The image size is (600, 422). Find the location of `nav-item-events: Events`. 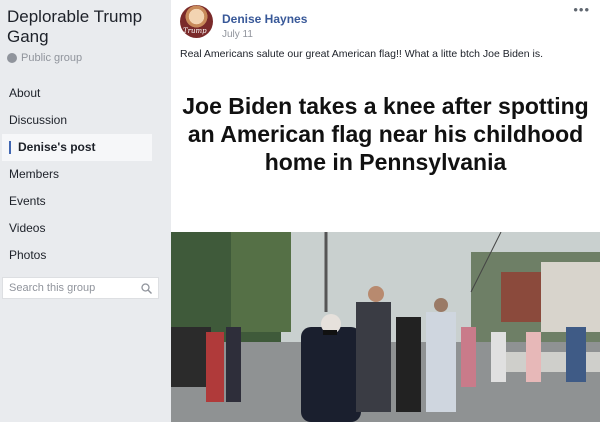

nav-item-events: Events is located at coordinates (84, 201).